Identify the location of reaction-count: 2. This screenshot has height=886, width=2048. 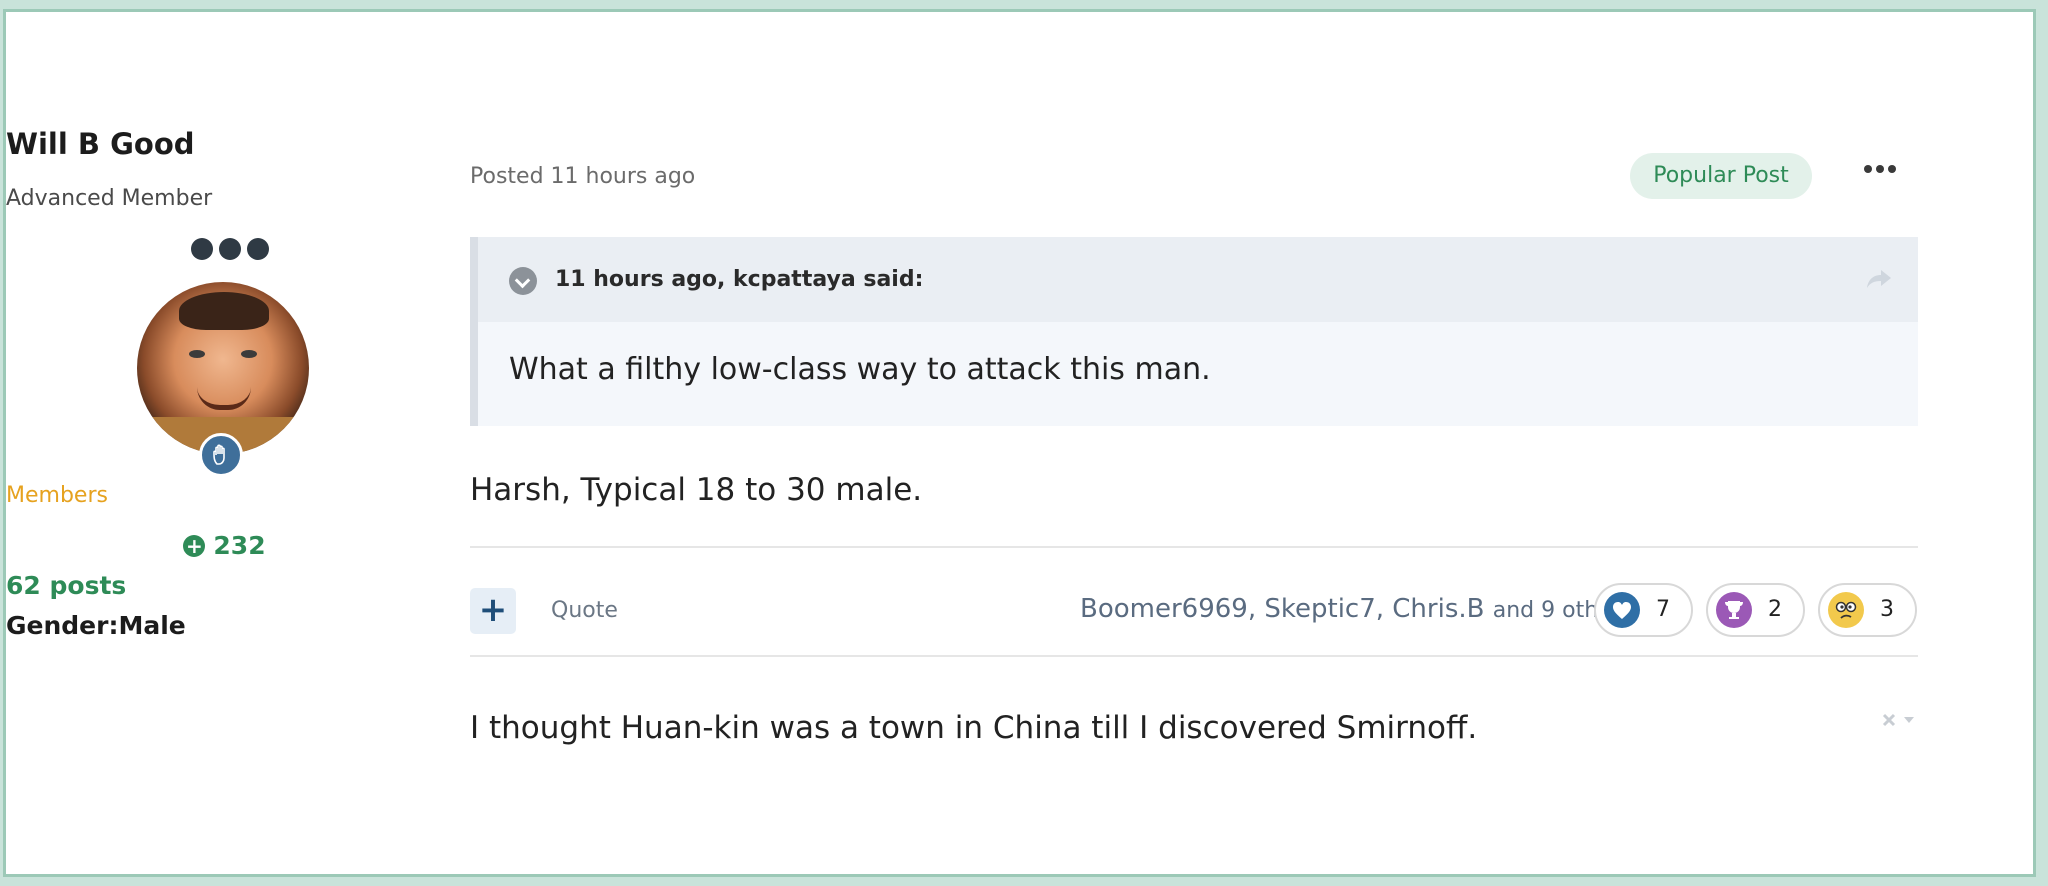
(1775, 609).